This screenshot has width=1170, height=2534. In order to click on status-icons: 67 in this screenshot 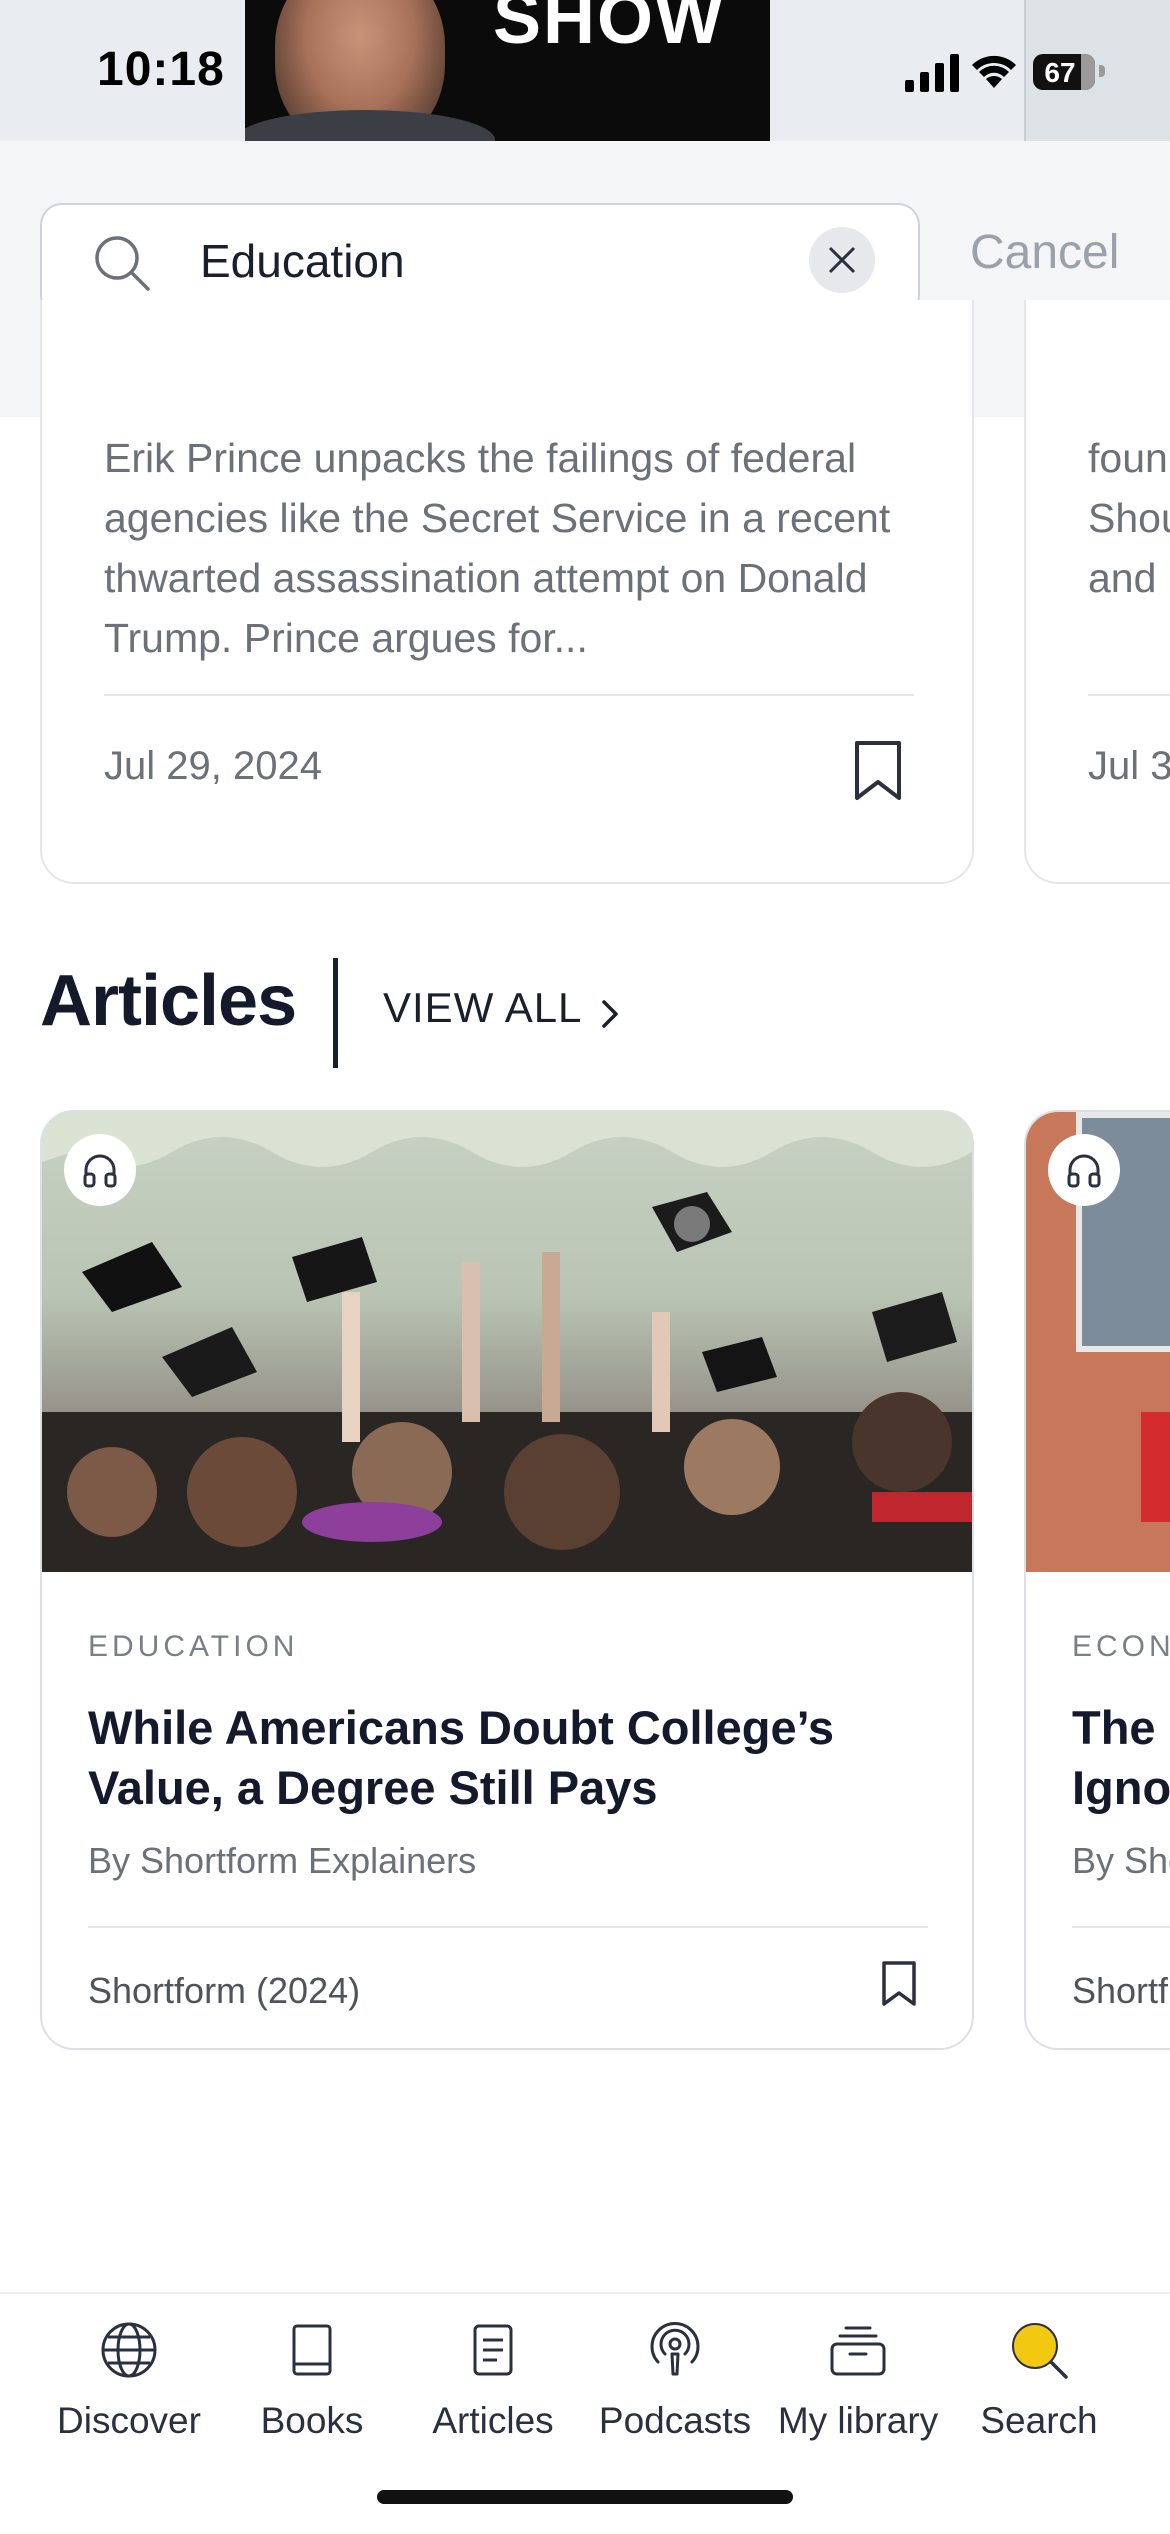, I will do `click(1010, 75)`.